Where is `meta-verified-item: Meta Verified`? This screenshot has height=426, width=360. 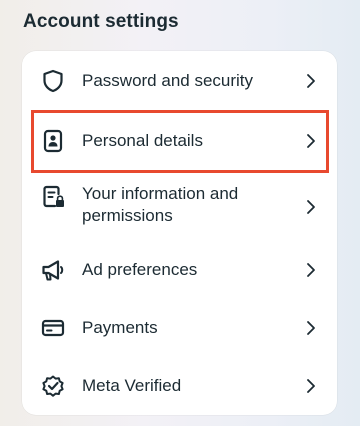
meta-verified-item: Meta Verified is located at coordinates (179, 386).